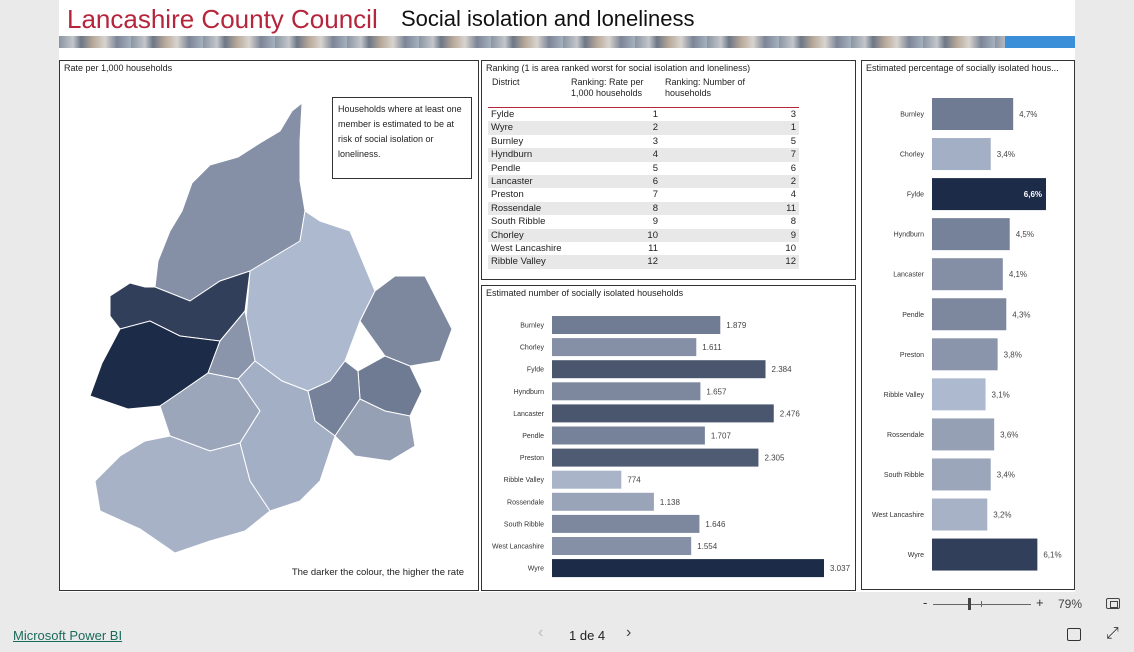  I want to click on ranking-row: Hyndburn 4 7, so click(643, 155).